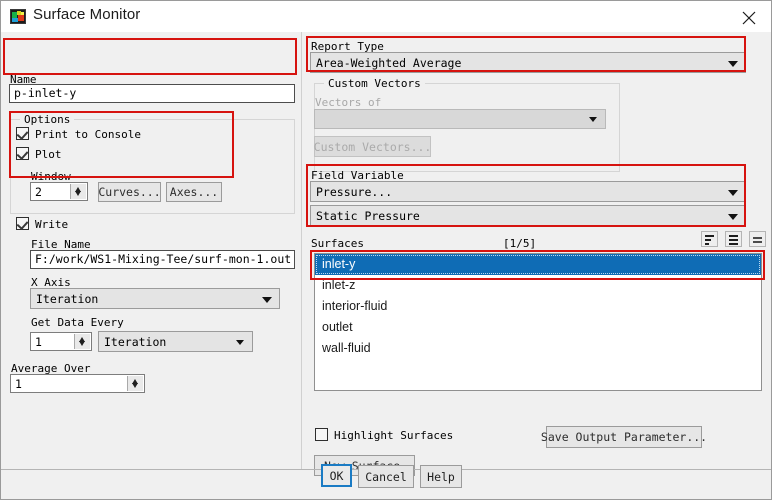 The height and width of the screenshot is (500, 772). What do you see at coordinates (77, 383) in the screenshot?
I see `average-over-spinner: 1` at bounding box center [77, 383].